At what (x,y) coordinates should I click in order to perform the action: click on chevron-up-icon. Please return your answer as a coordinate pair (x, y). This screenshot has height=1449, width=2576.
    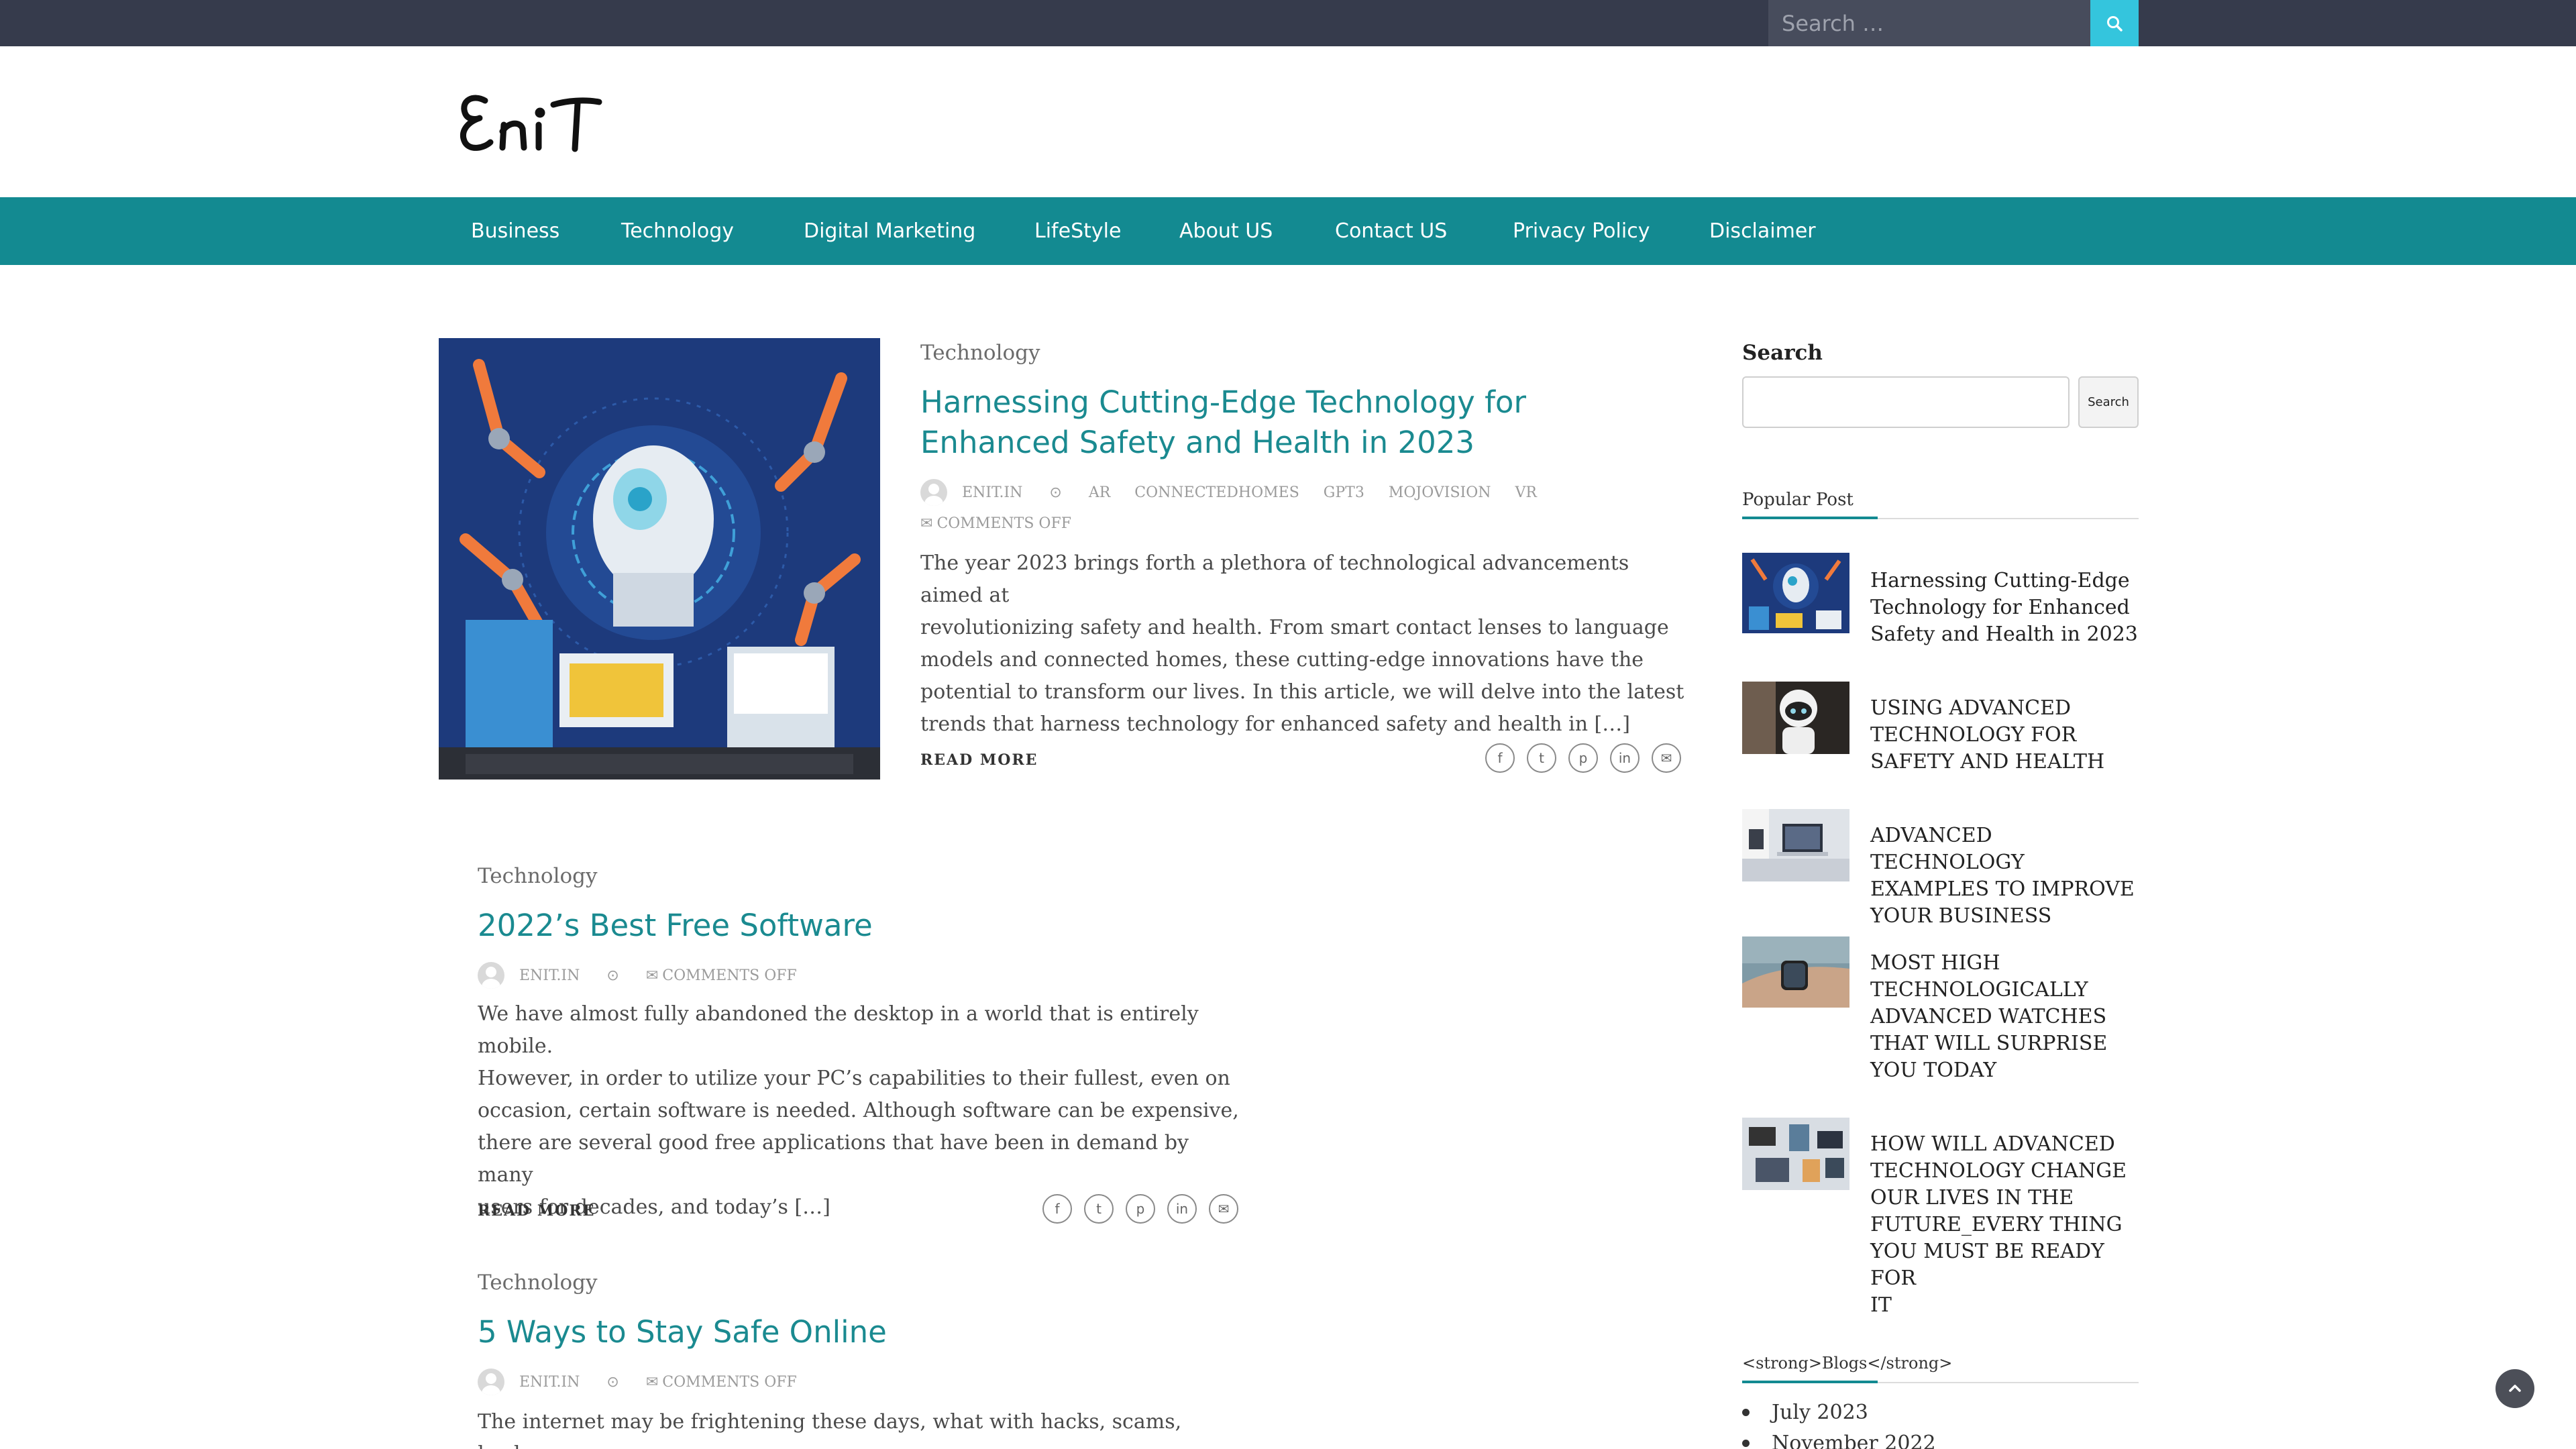
    Looking at the image, I should click on (2515, 1388).